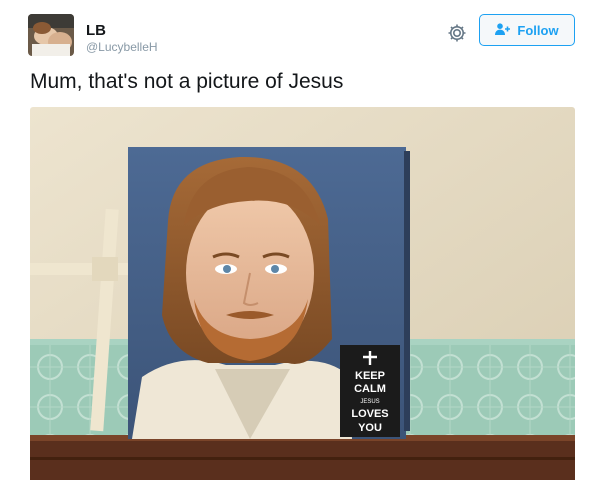 This screenshot has width=600, height=480. What do you see at coordinates (370, 389) in the screenshot?
I see `poster-text-calm: CALM` at bounding box center [370, 389].